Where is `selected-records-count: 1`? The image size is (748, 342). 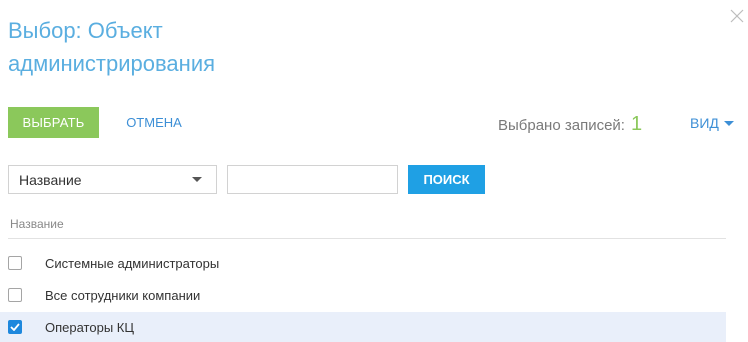
selected-records-count: 1 is located at coordinates (636, 124).